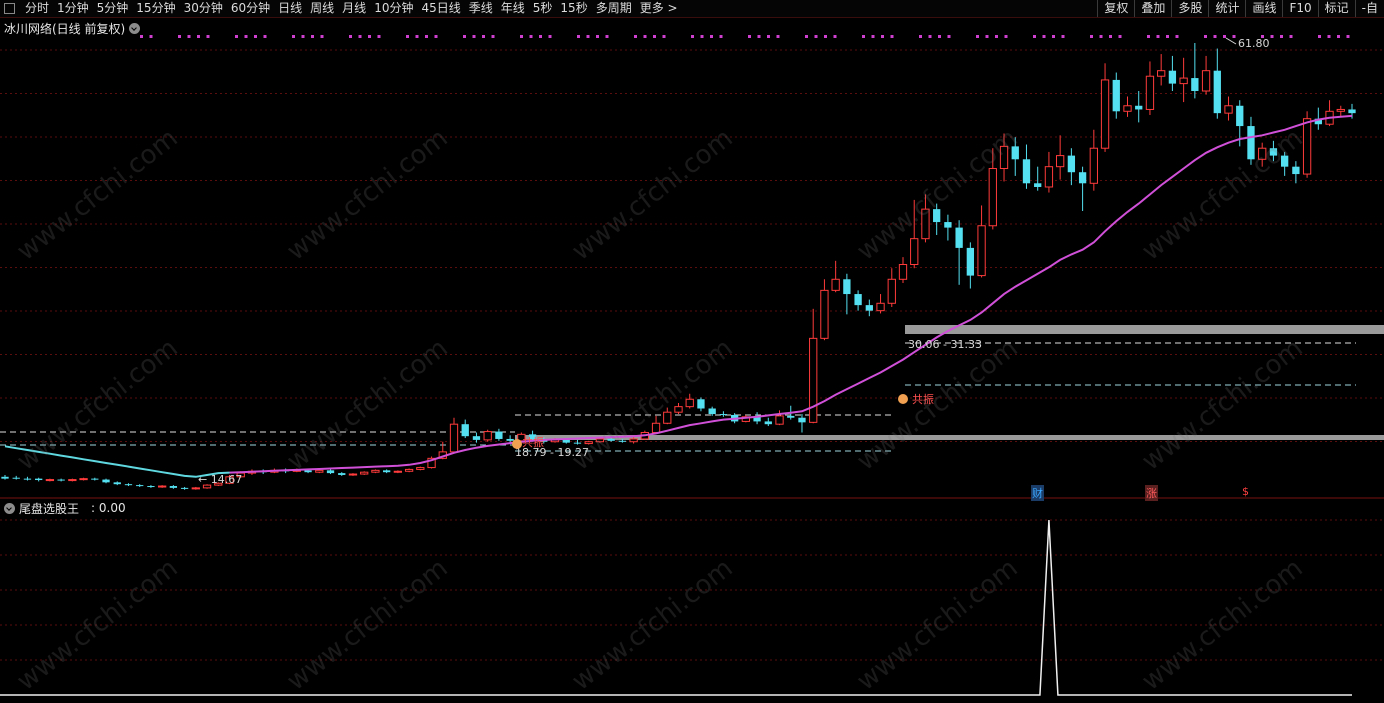 The width and height of the screenshot is (1384, 703). I want to click on period-tab: 15分钟, so click(155, 8).